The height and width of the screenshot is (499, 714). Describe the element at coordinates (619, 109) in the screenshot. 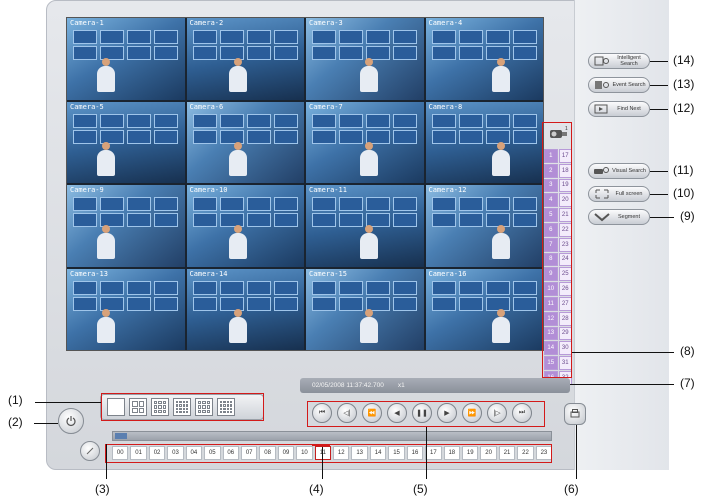

I see `find-next-button: Find Next` at that location.